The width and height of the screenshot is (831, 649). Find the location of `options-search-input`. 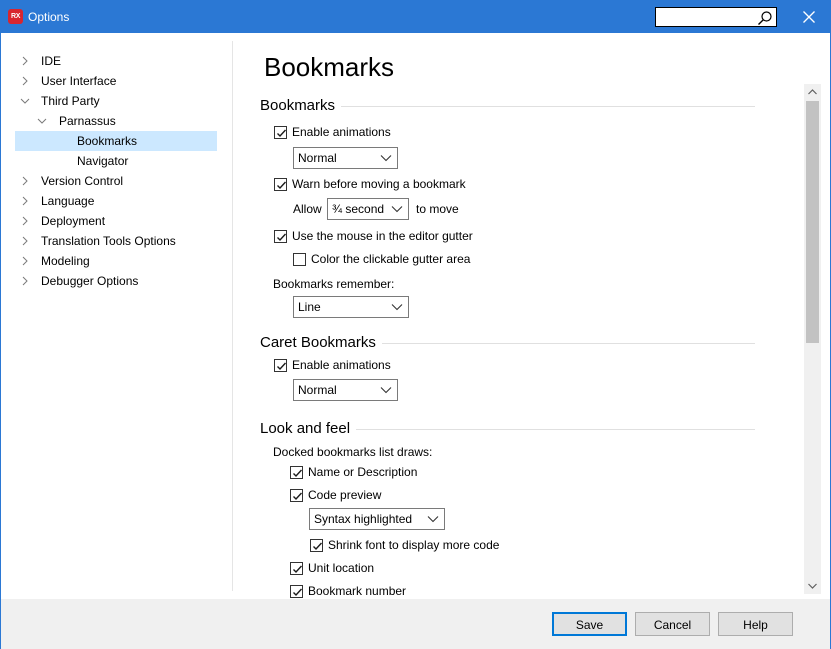

options-search-input is located at coordinates (716, 17).